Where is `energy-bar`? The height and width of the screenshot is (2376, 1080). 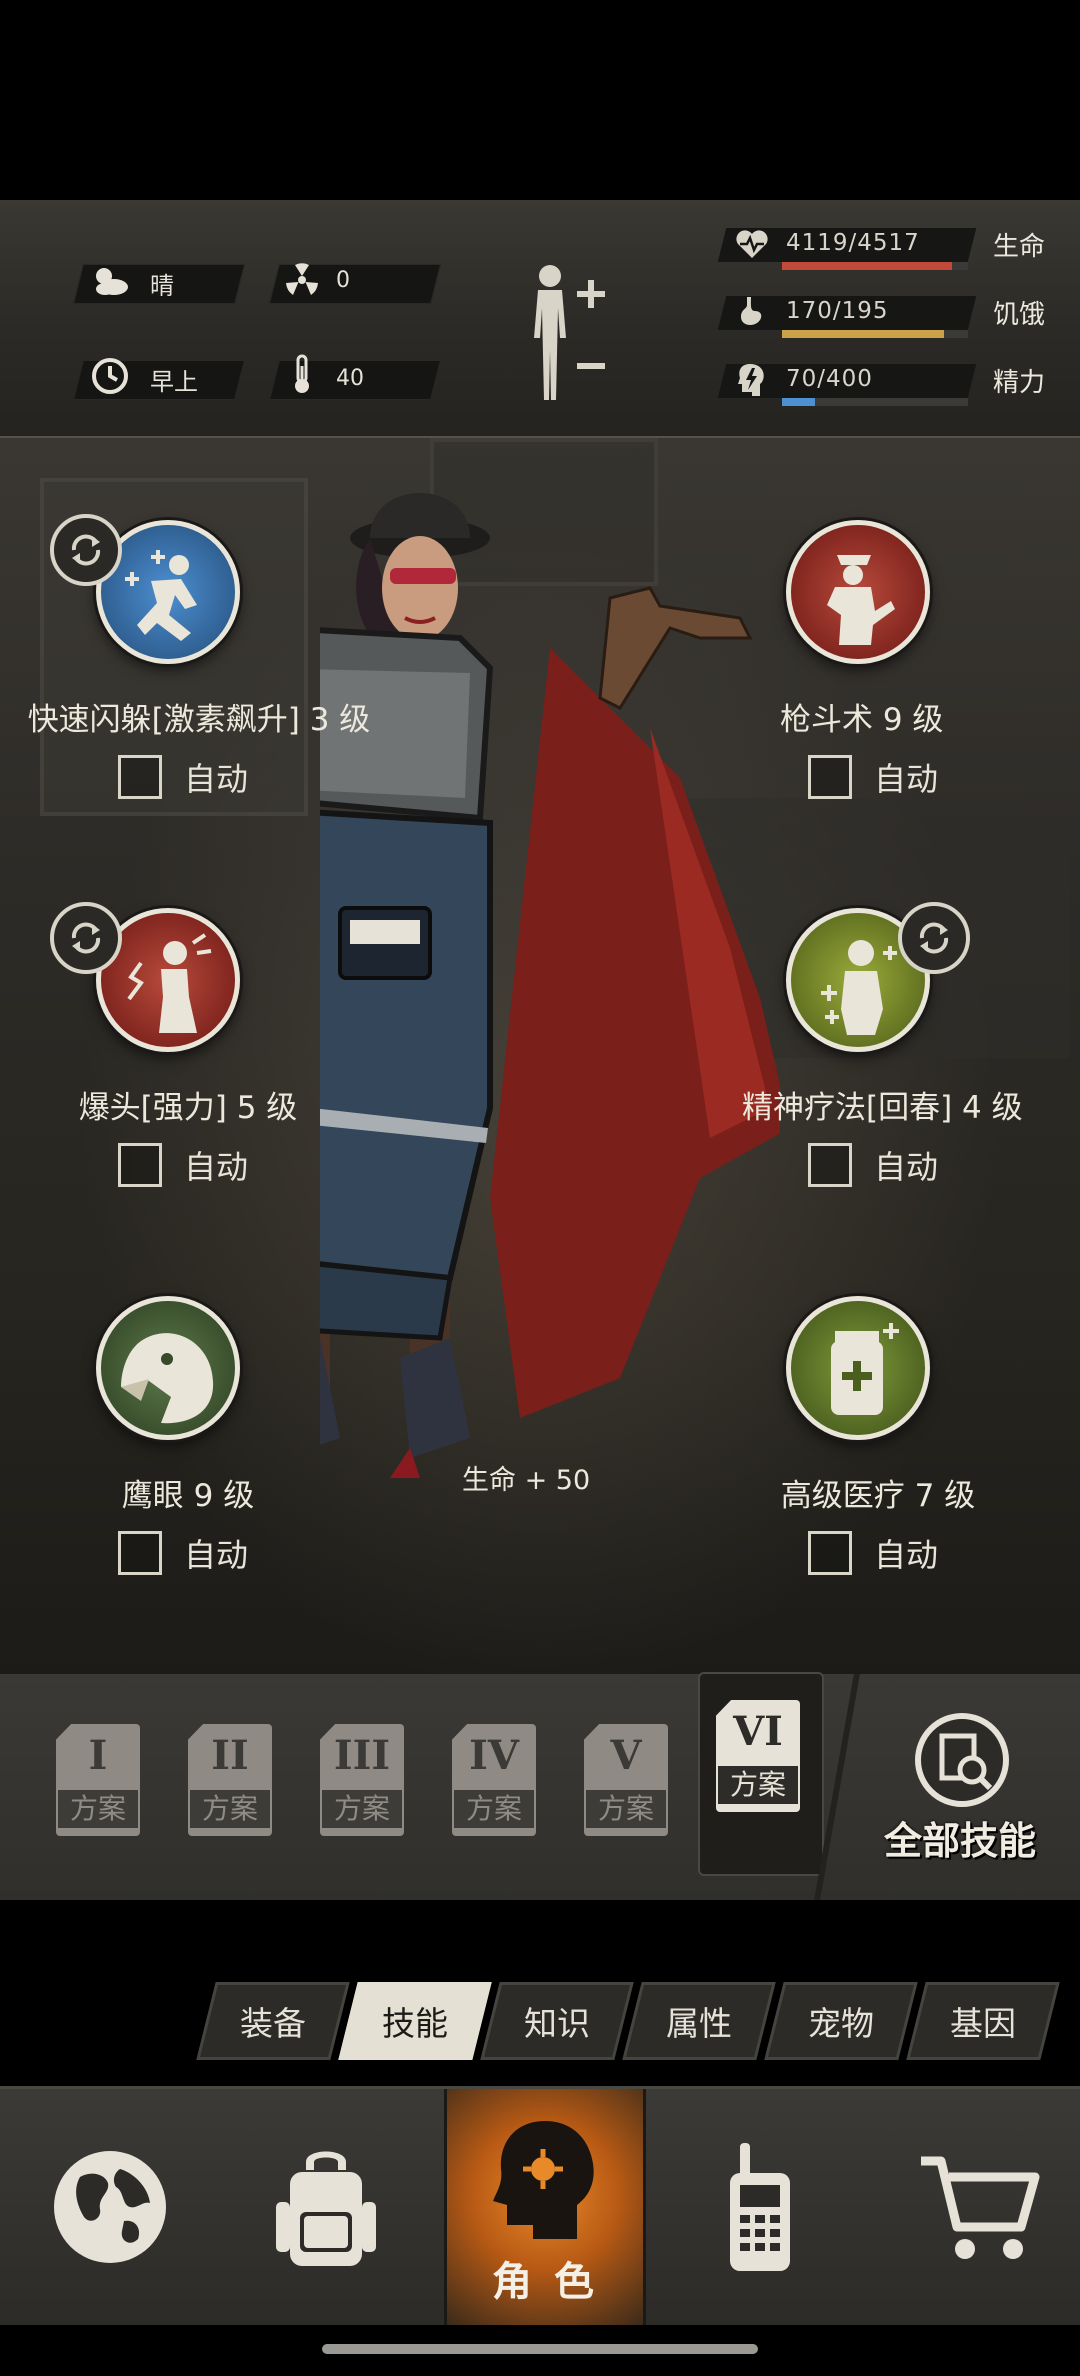
energy-bar is located at coordinates (875, 402).